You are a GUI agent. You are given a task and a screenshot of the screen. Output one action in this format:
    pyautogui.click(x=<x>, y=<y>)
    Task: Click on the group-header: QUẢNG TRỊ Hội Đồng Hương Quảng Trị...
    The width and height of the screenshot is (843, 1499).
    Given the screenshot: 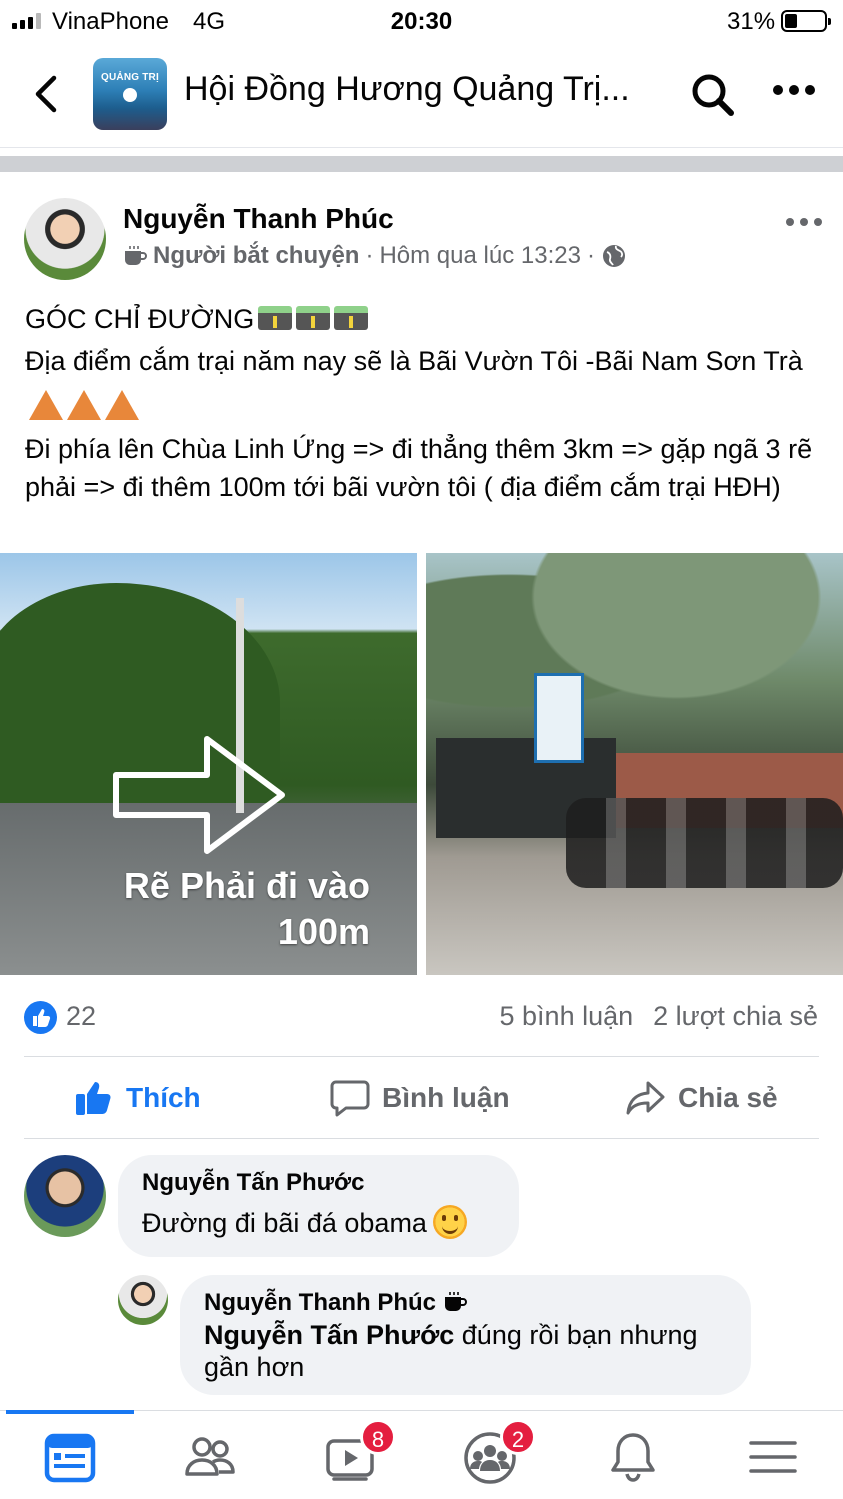 What is the action you would take?
    pyautogui.click(x=421, y=96)
    